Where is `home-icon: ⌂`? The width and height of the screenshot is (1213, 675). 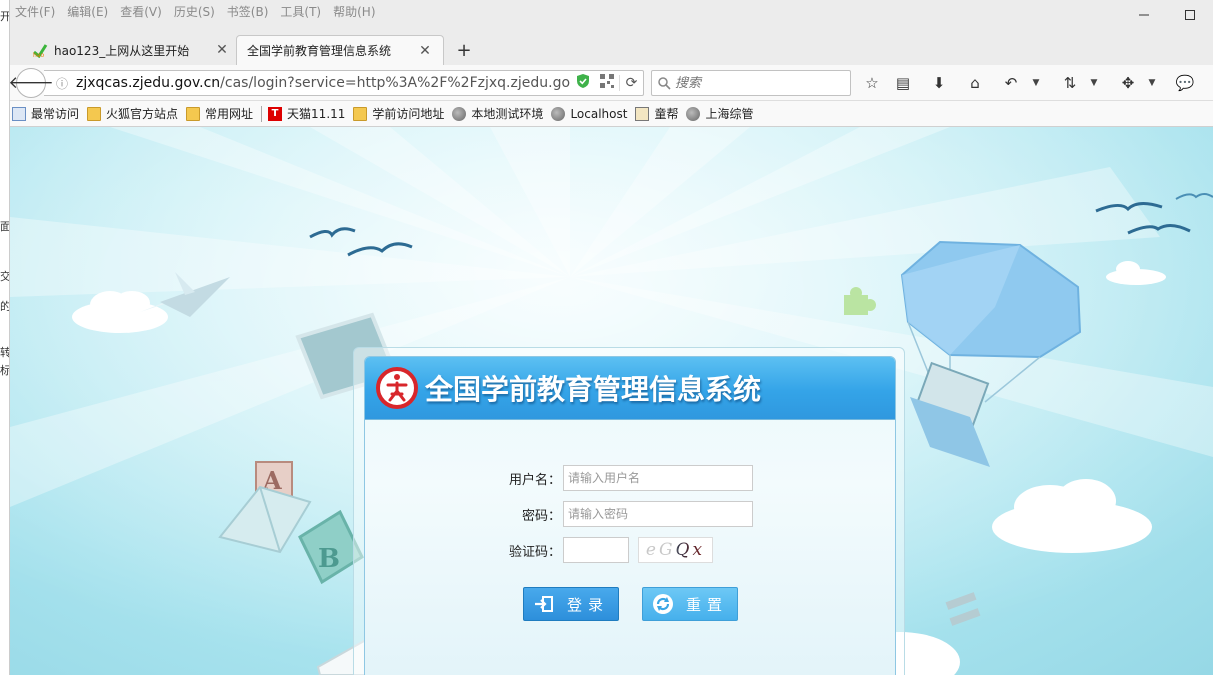
home-icon: ⌂ is located at coordinates (975, 83).